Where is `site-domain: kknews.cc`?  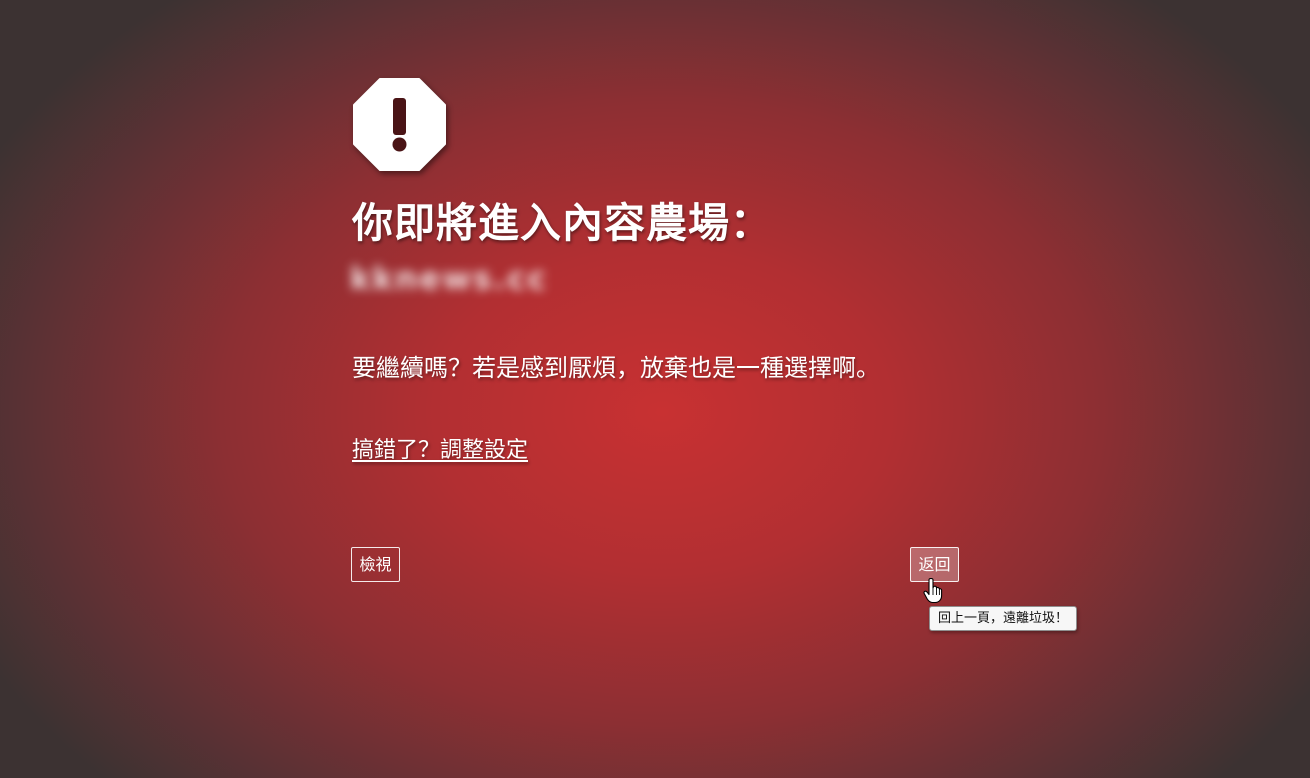 site-domain: kknews.cc is located at coordinates (449, 279).